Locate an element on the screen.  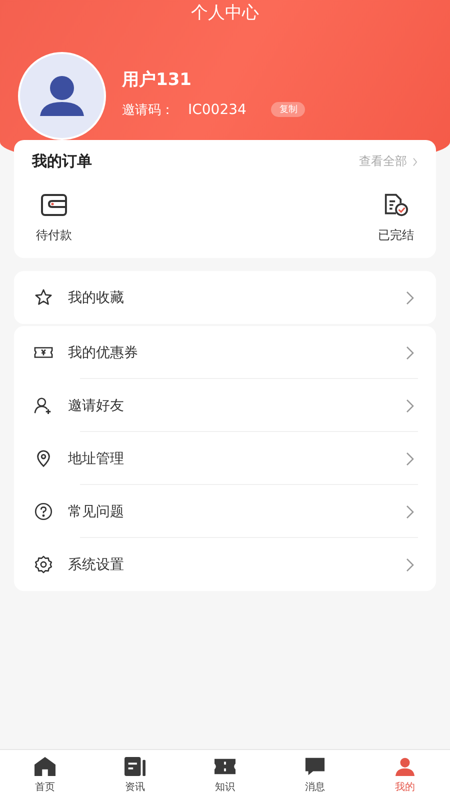
tab: 消息 is located at coordinates (315, 775).